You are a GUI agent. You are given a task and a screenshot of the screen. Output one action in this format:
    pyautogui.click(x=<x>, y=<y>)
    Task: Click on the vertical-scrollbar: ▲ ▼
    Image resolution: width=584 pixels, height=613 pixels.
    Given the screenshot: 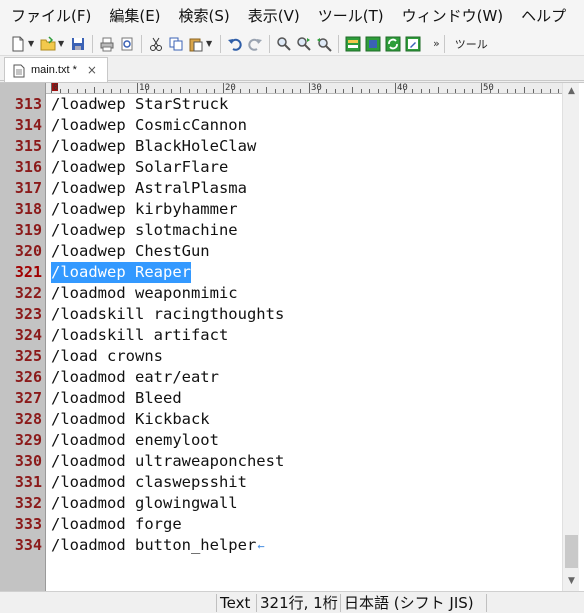 What is the action you would take?
    pyautogui.click(x=570, y=337)
    